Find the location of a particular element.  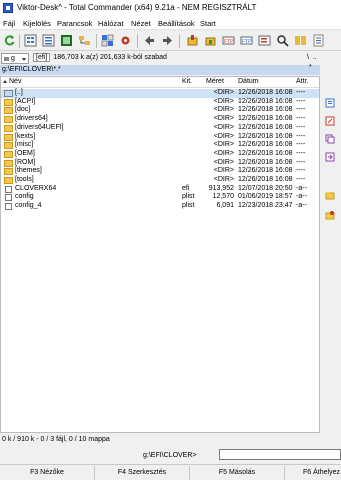

delete-icon is located at coordinates (330, 215).